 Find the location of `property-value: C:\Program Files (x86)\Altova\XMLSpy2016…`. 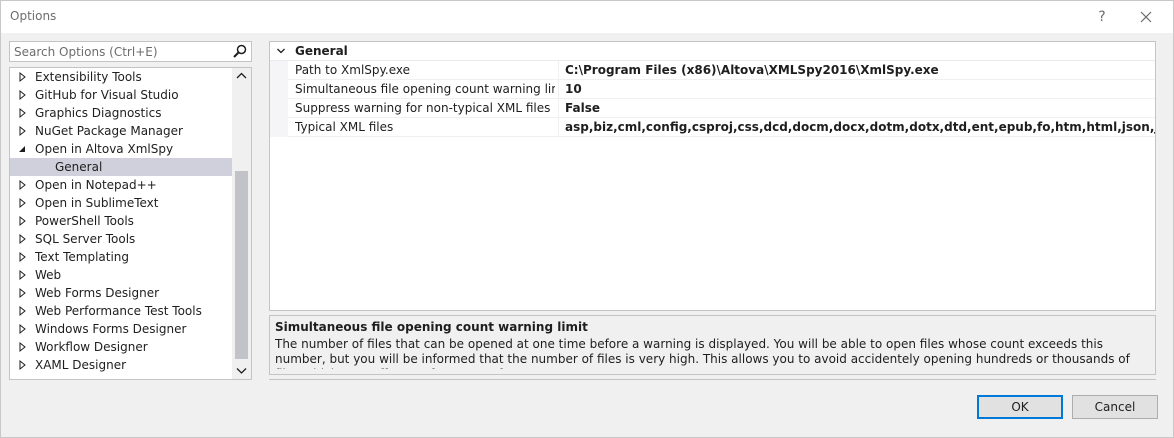

property-value: C:\Program Files (x86)\Altova\XMLSpy2016… is located at coordinates (860, 70).